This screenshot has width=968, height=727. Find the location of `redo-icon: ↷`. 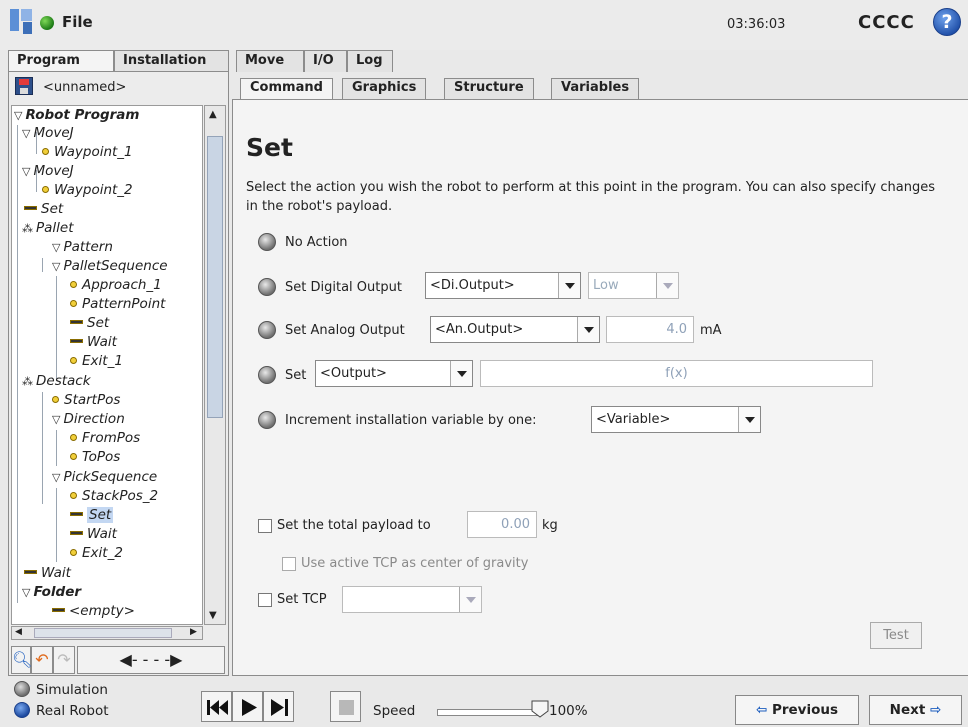

redo-icon: ↷ is located at coordinates (64, 660).